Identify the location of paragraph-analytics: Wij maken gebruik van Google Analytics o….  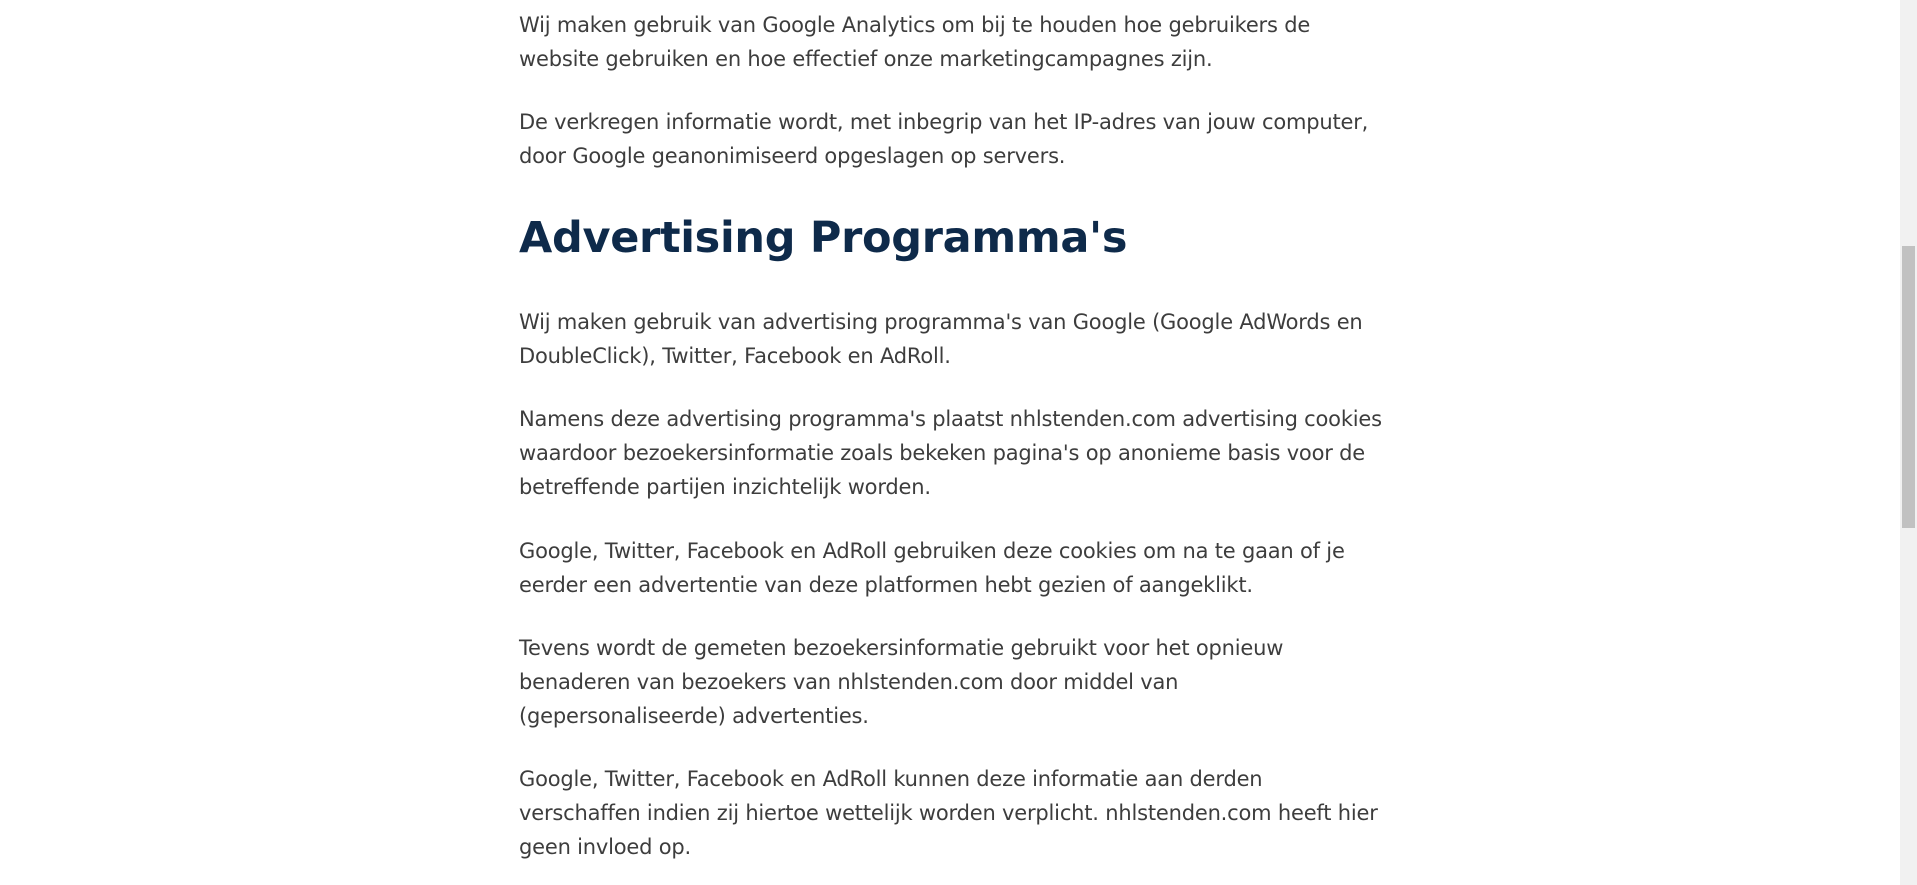
(915, 42).